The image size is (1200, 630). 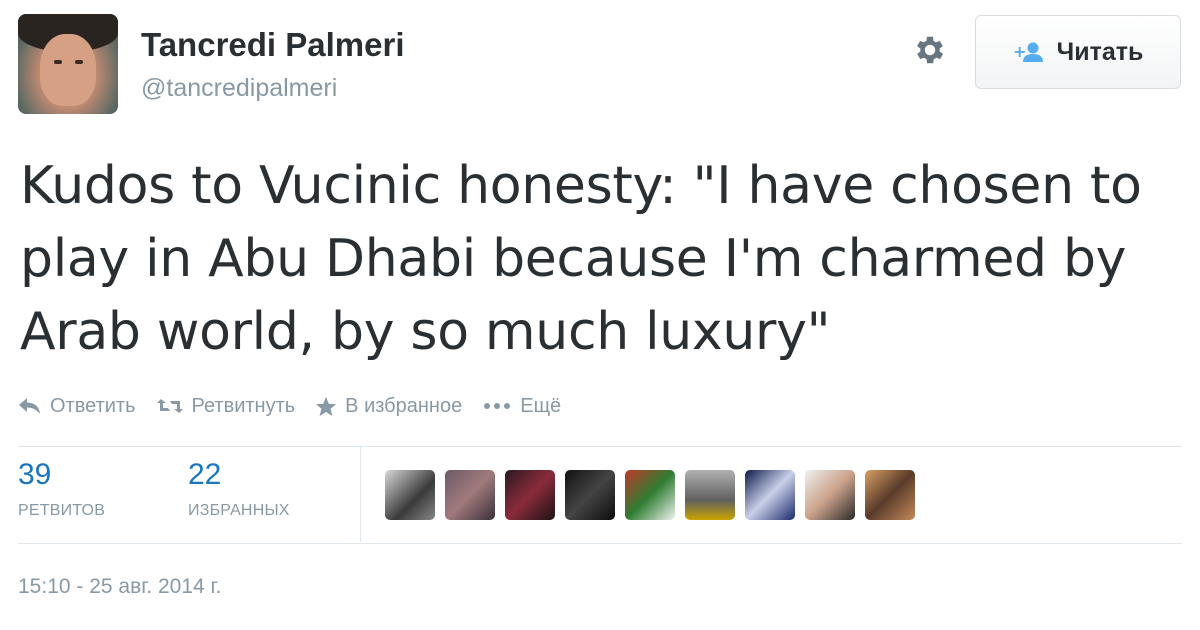 I want to click on retweet-action: Ретвитнуть, so click(x=226, y=406).